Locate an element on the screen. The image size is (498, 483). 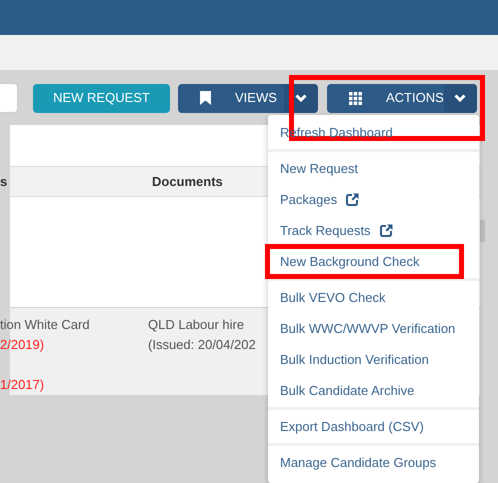
cell-text: (Issued: 20/04/202 is located at coordinates (202, 345).